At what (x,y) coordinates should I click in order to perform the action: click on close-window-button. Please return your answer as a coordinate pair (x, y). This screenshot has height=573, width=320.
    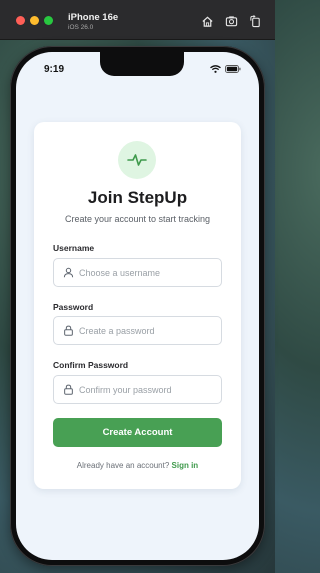
    Looking at the image, I should click on (20, 20).